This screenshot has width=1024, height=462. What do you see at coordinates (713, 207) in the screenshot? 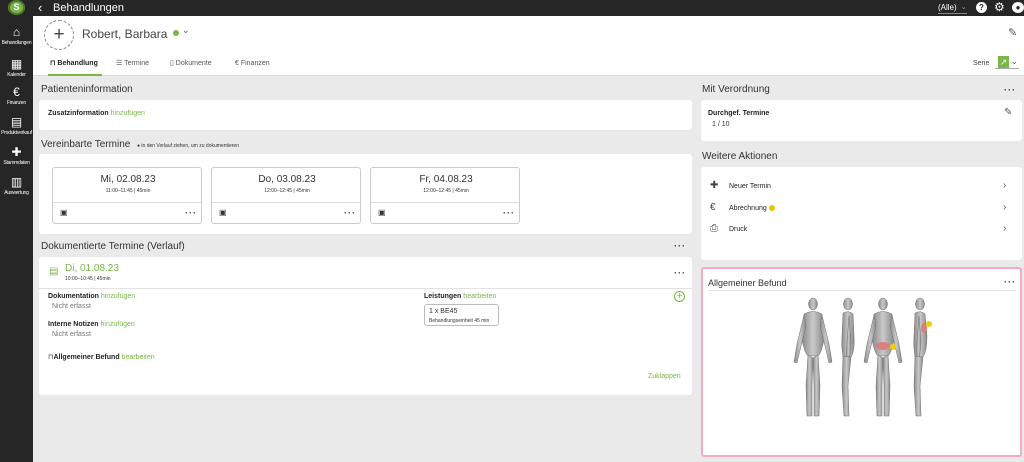
I see `euro-icon: €` at bounding box center [713, 207].